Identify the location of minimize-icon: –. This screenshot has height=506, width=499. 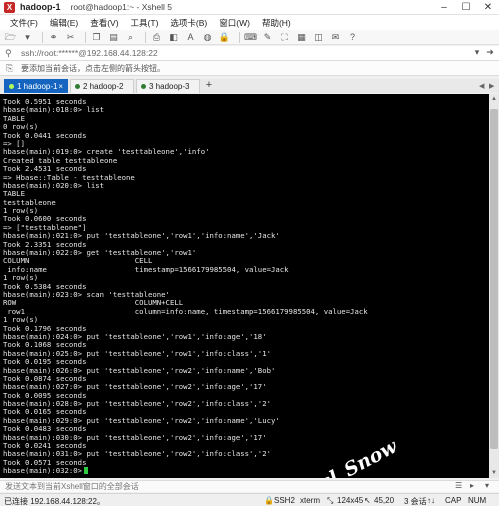
(444, 7).